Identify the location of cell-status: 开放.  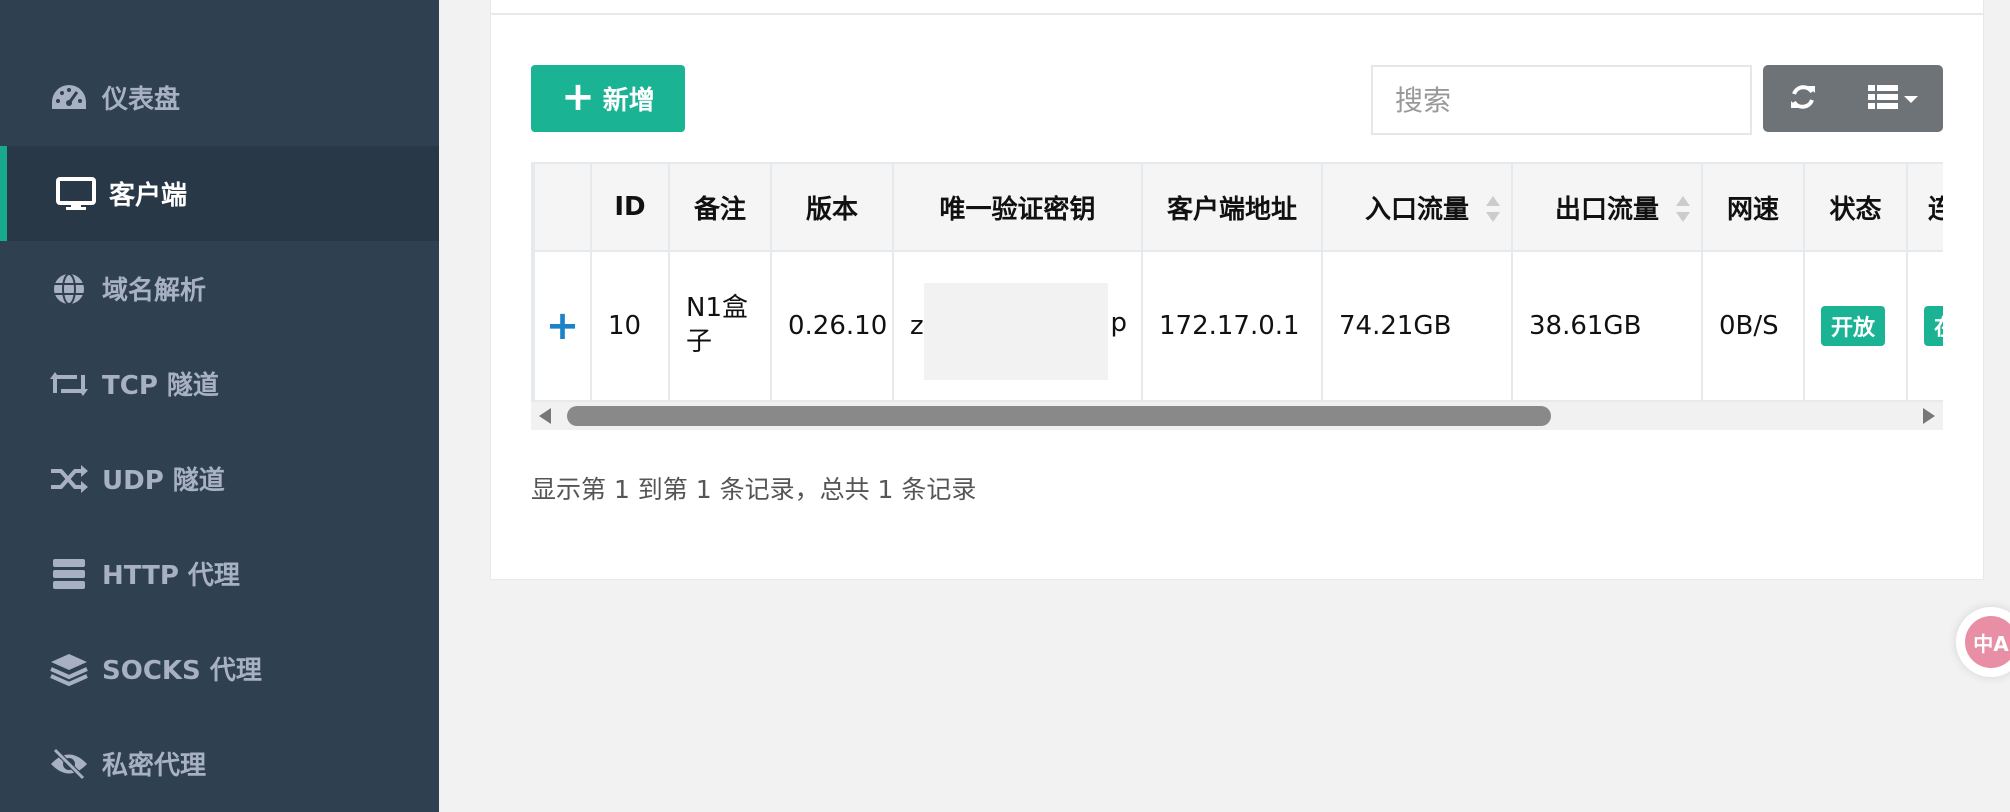
(1855, 326).